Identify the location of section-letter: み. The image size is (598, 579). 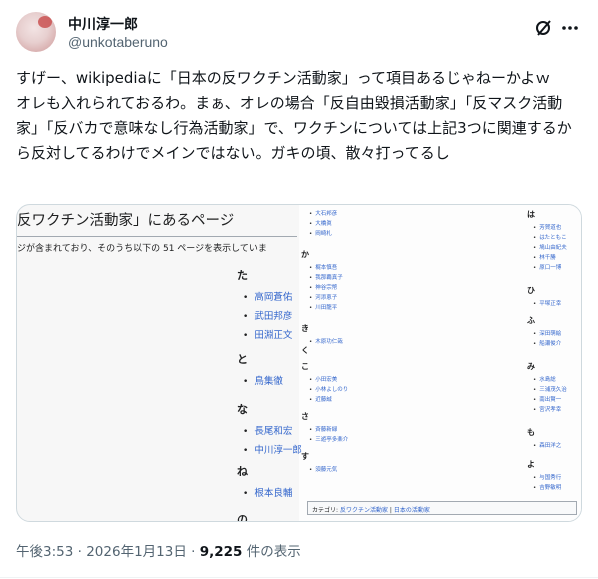
(531, 366).